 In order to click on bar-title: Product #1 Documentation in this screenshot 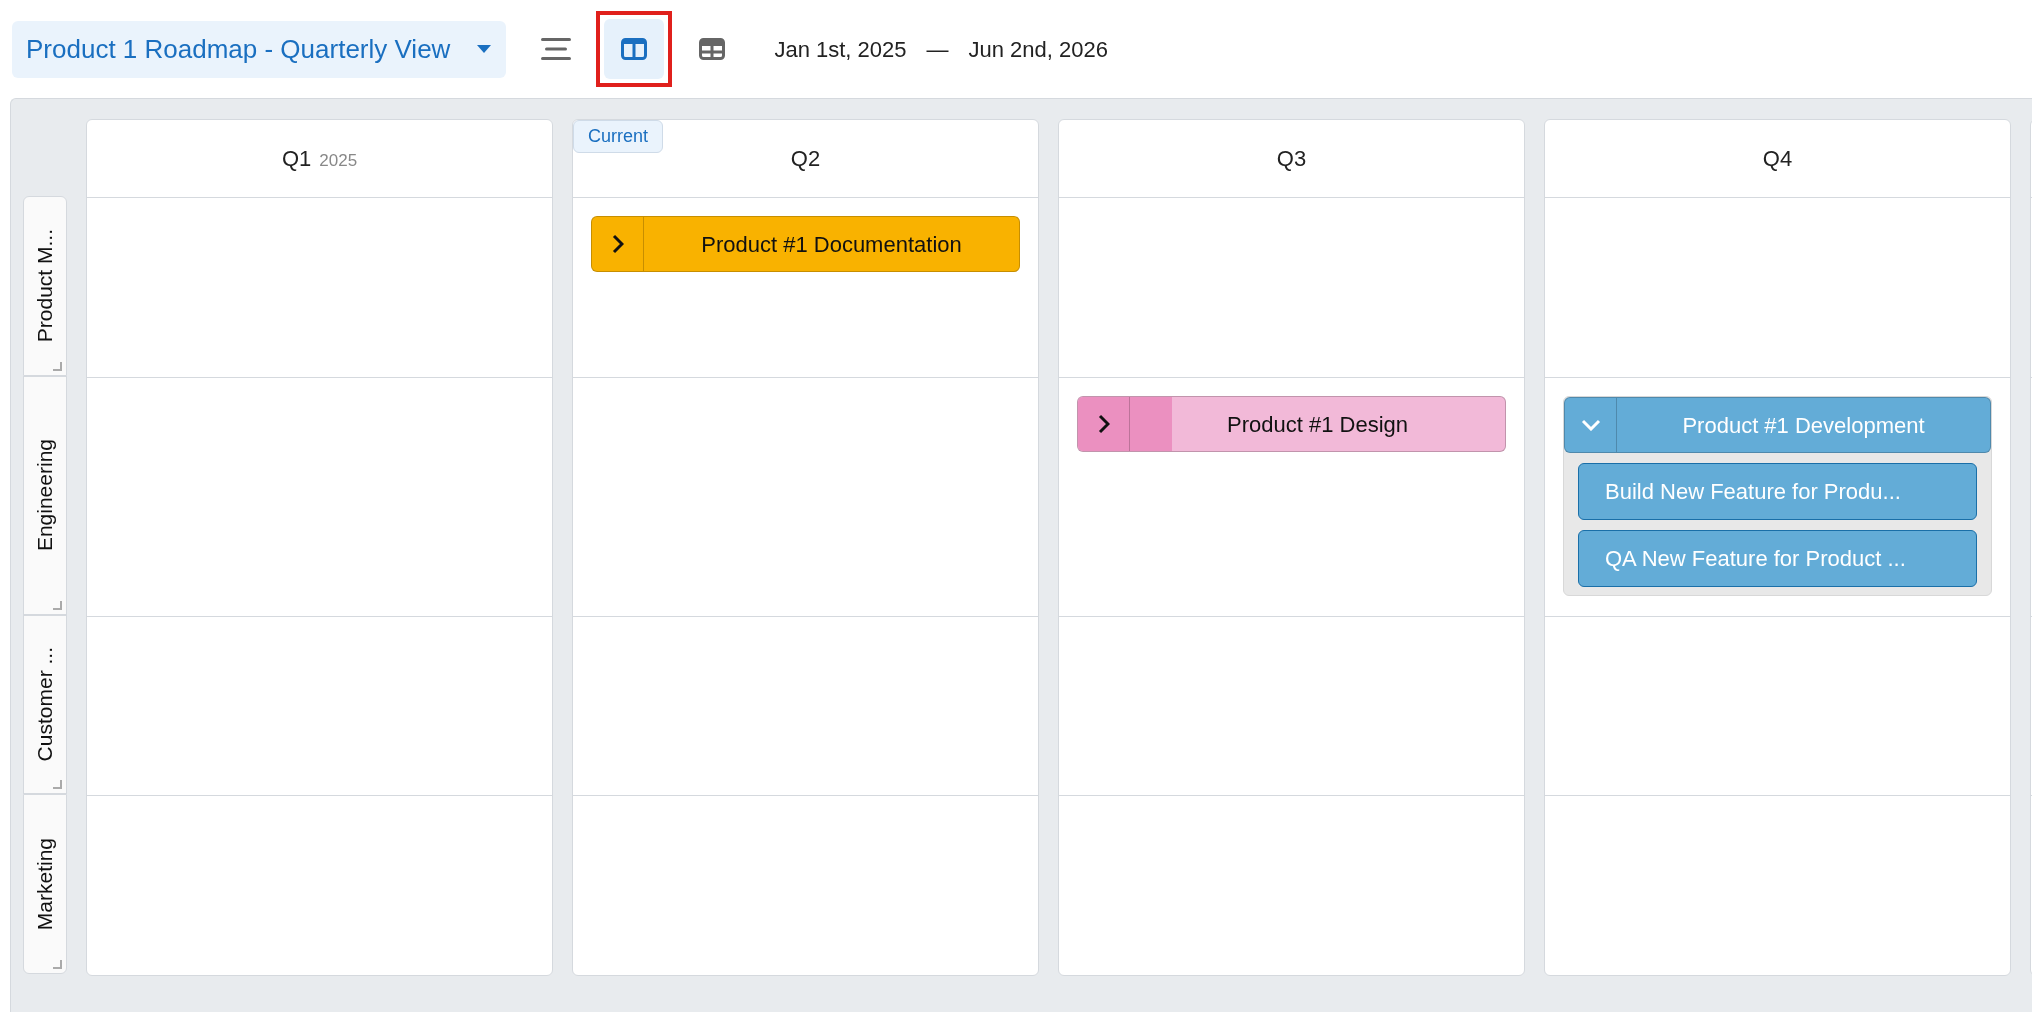, I will do `click(831, 244)`.